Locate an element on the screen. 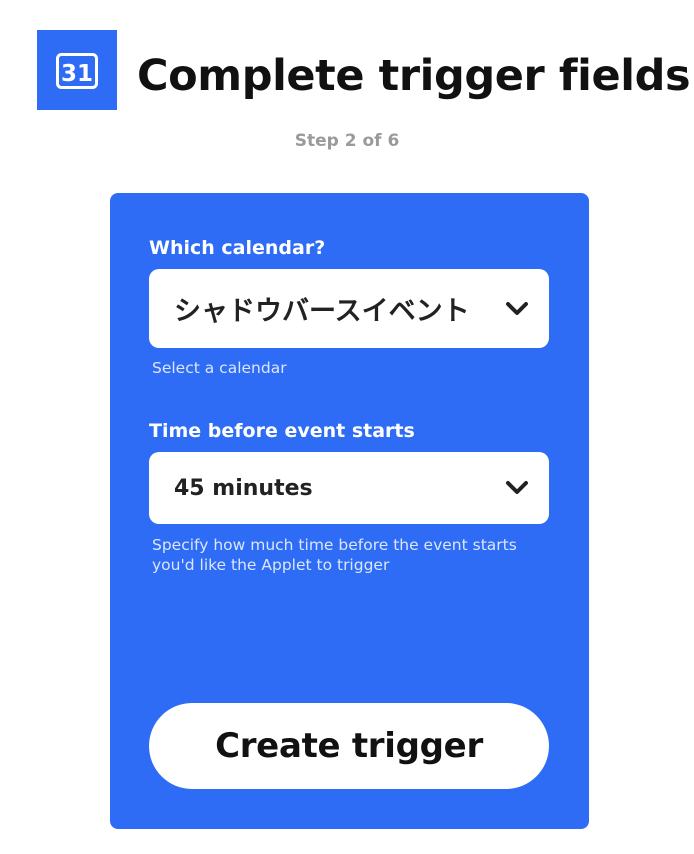 The height and width of the screenshot is (854, 694). time-before-field-label: Time before event starts is located at coordinates (282, 431).